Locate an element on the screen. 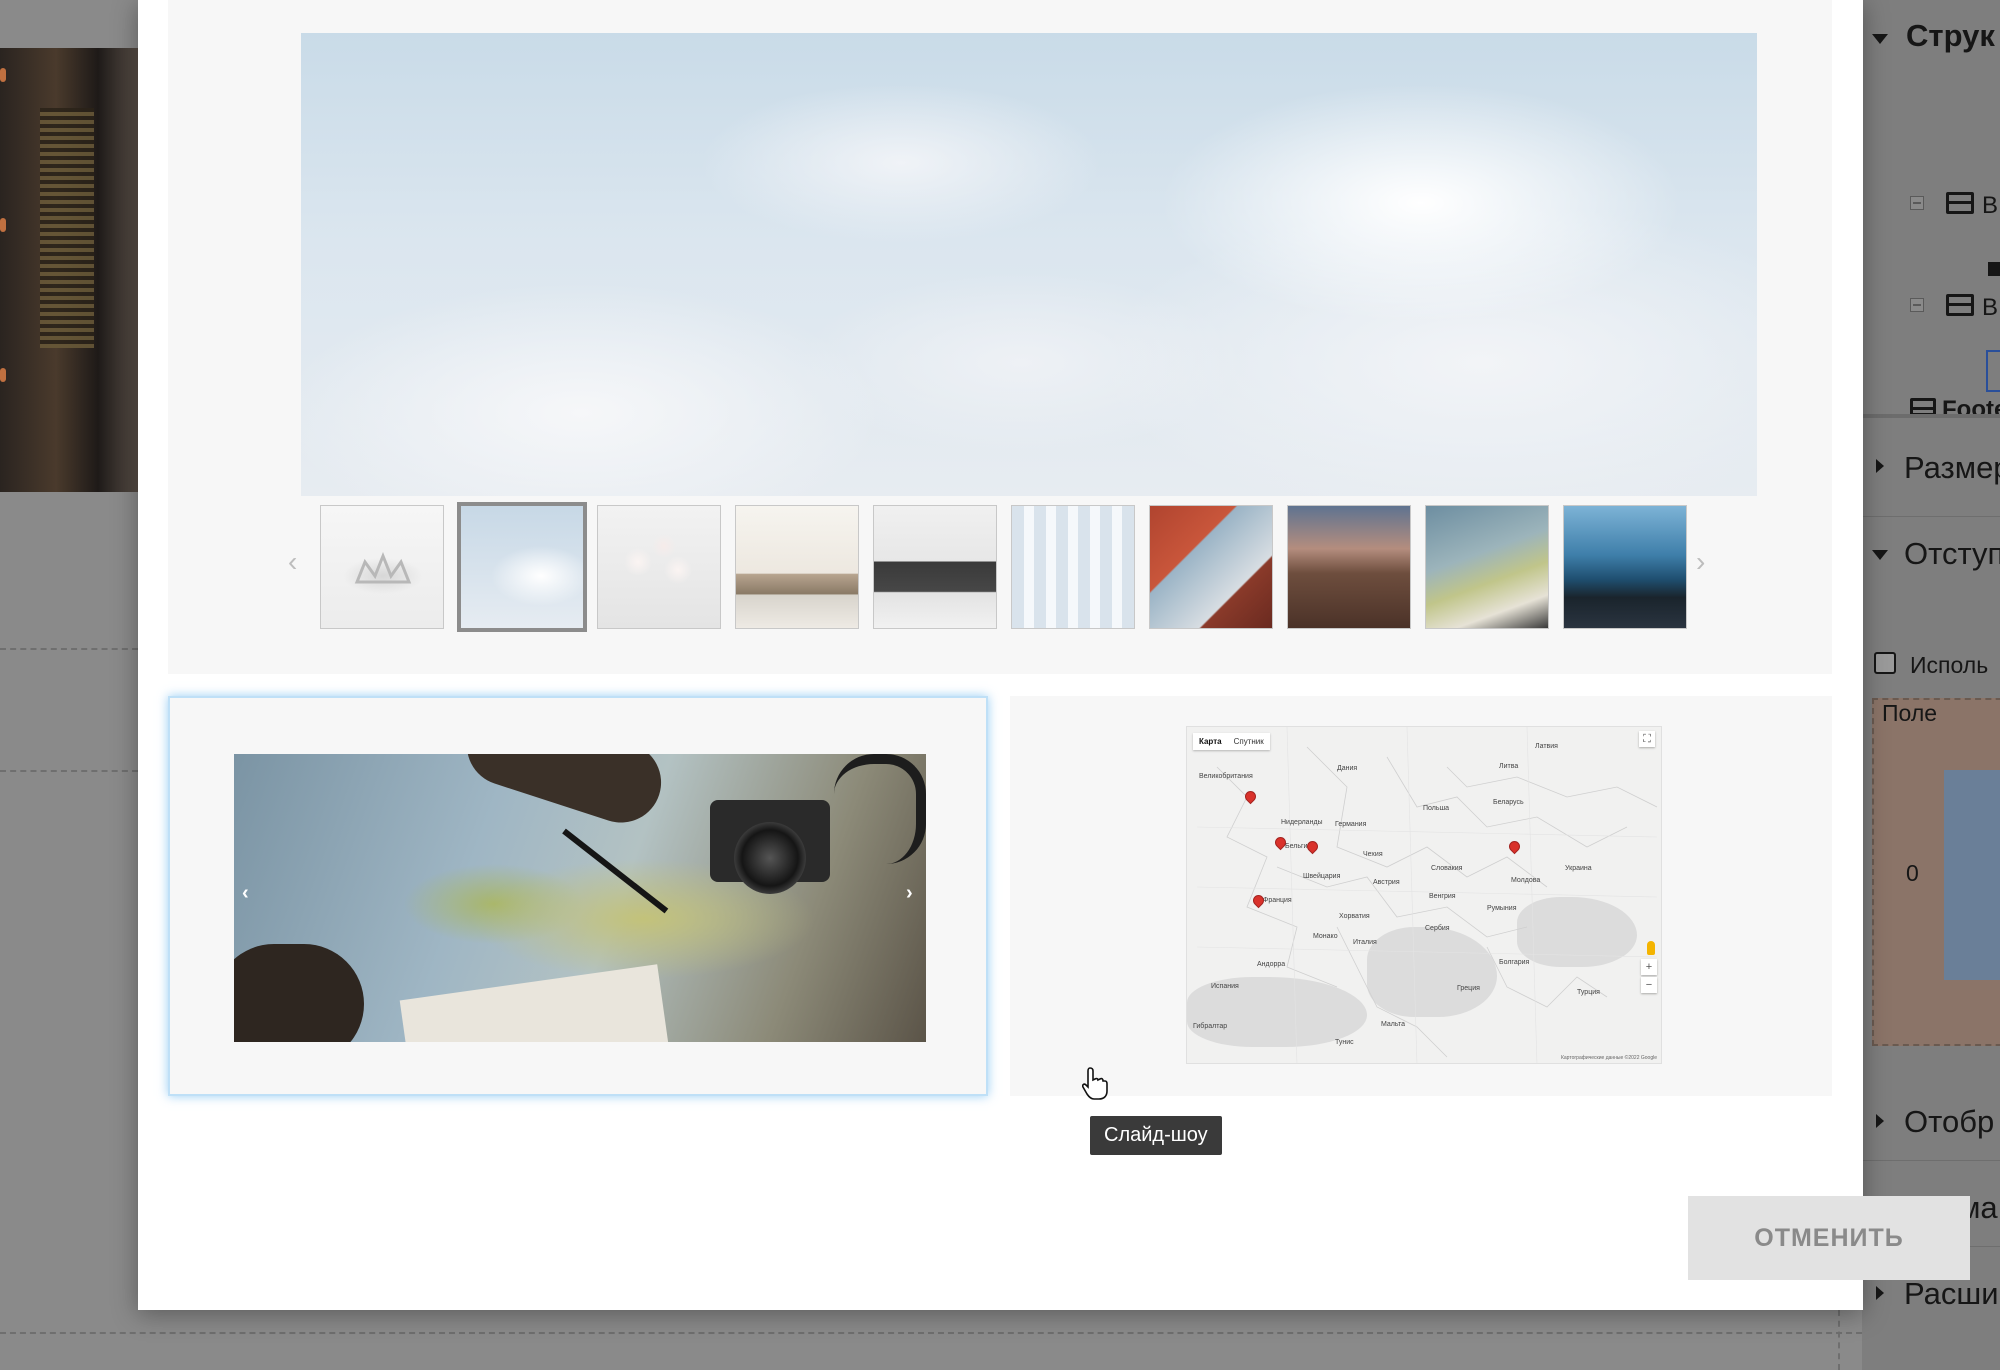 Image resolution: width=2000 pixels, height=1370 pixels. map-label: Словакия is located at coordinates (1447, 868).